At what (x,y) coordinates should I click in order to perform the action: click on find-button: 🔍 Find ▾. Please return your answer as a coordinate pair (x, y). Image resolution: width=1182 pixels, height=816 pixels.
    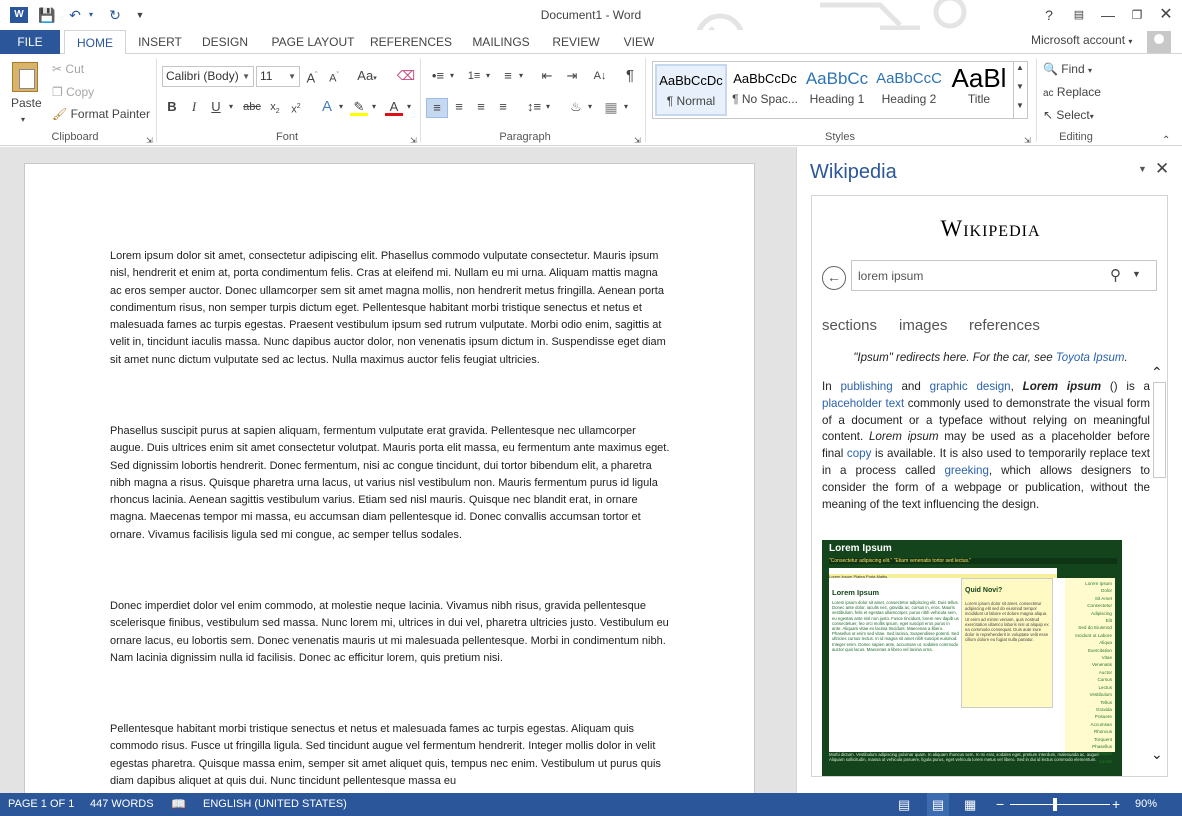
    Looking at the image, I should click on (1067, 70).